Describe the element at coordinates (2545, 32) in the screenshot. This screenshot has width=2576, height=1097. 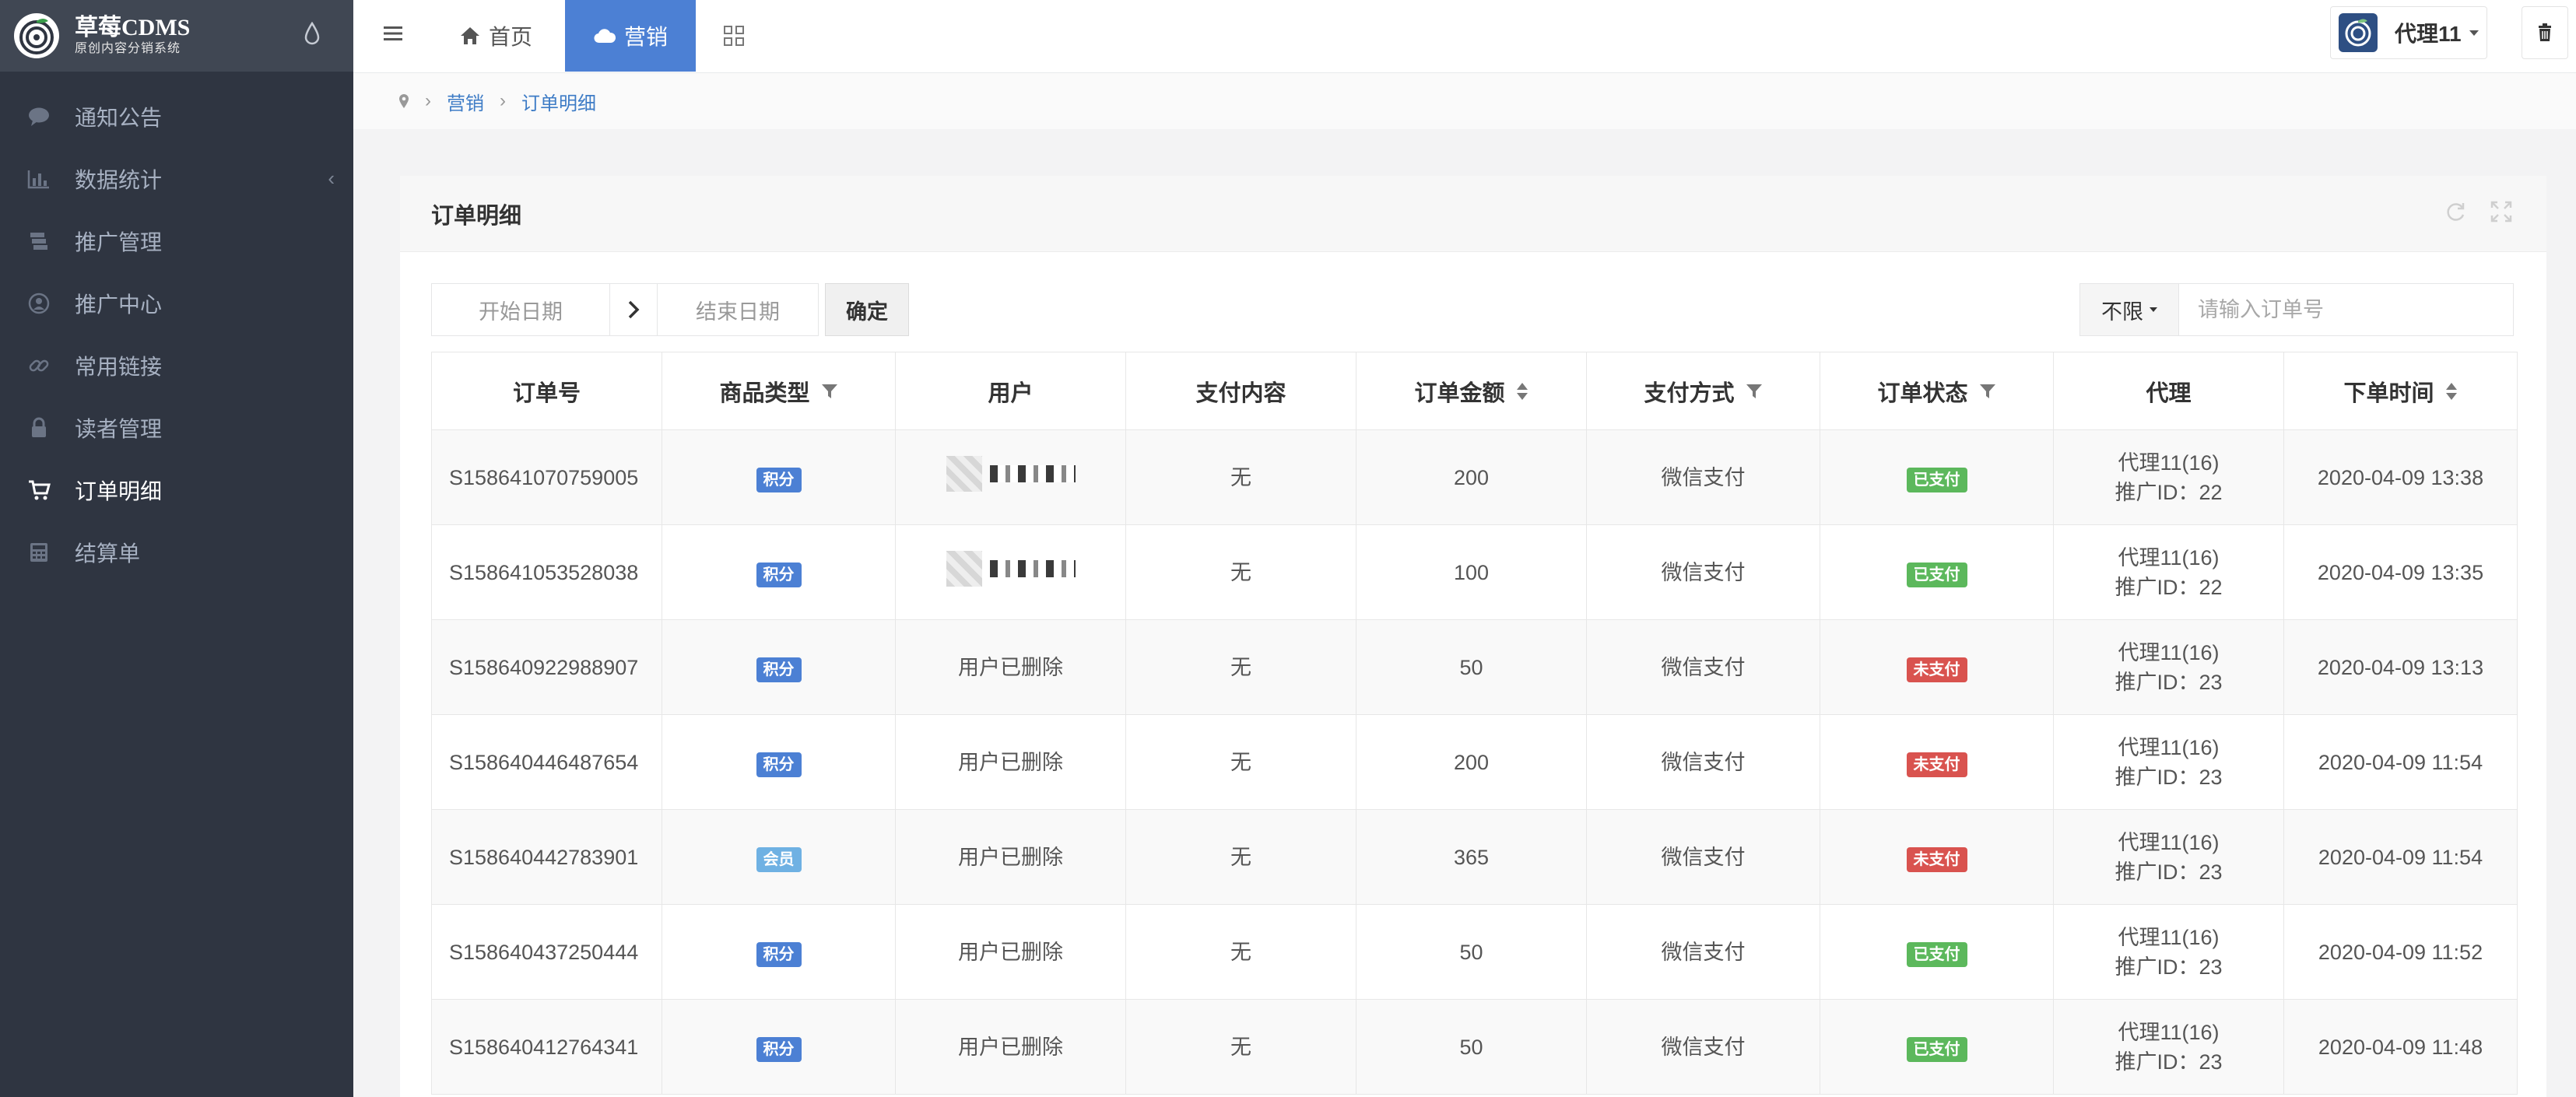
I see `clear-cache-button` at that location.